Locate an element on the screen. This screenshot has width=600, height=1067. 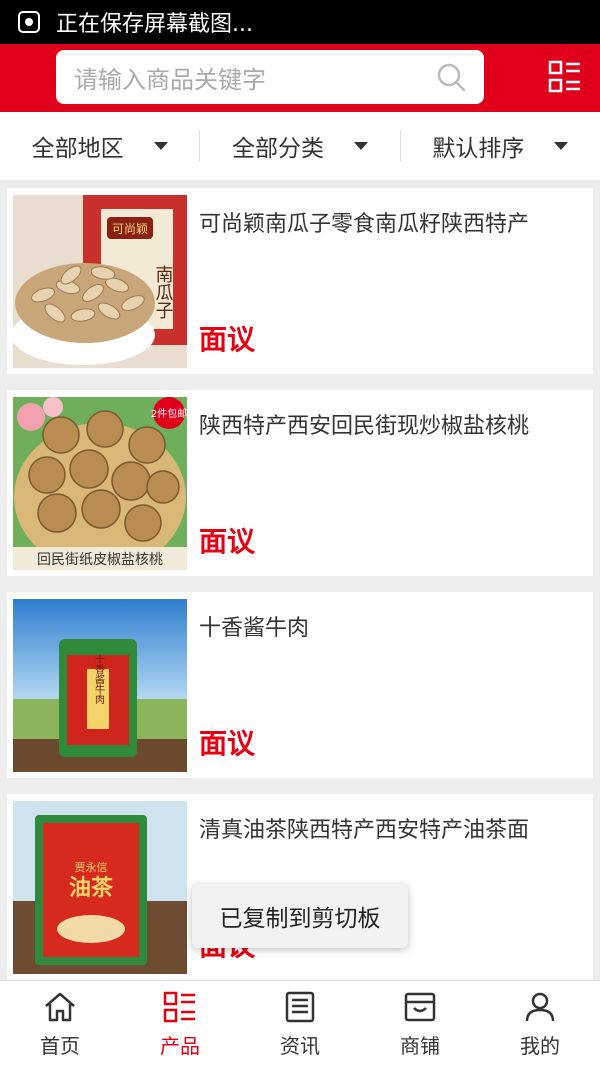
badge-text: 2件包邮 is located at coordinates (169, 413).